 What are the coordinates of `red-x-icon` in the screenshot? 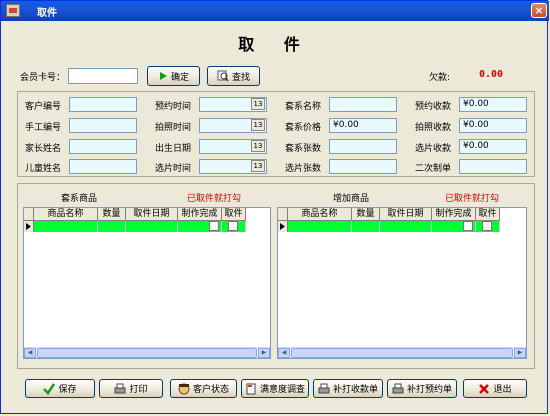 It's located at (484, 388).